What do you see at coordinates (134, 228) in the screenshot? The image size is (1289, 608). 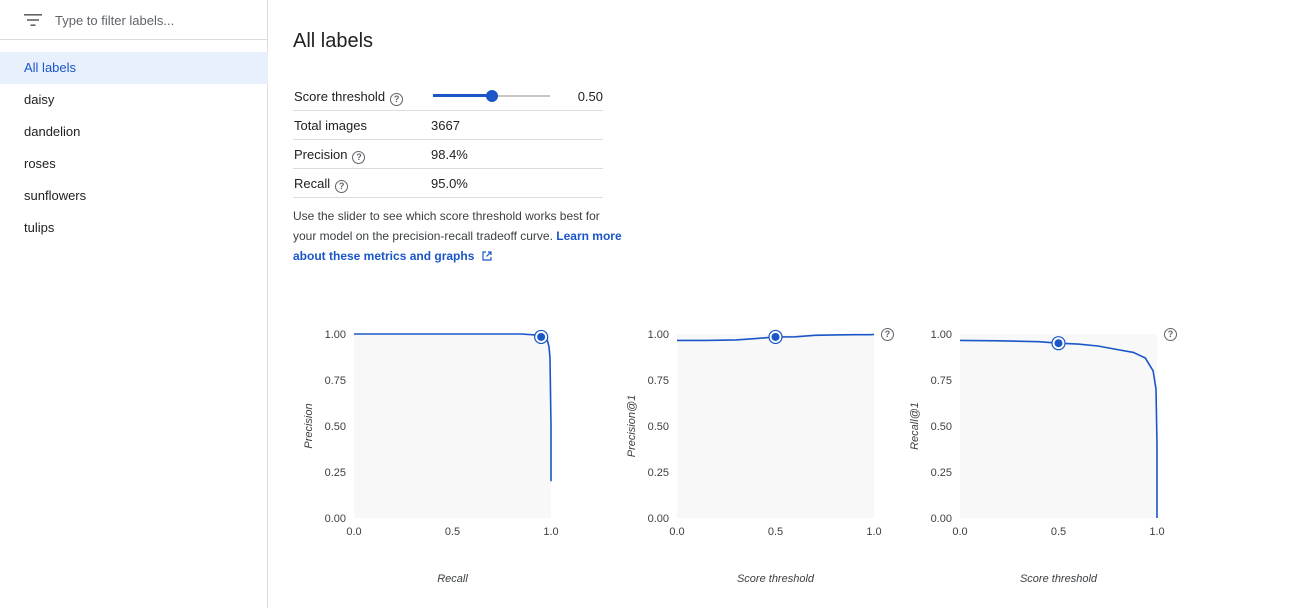 I see `label-item-tulips: tulips` at bounding box center [134, 228].